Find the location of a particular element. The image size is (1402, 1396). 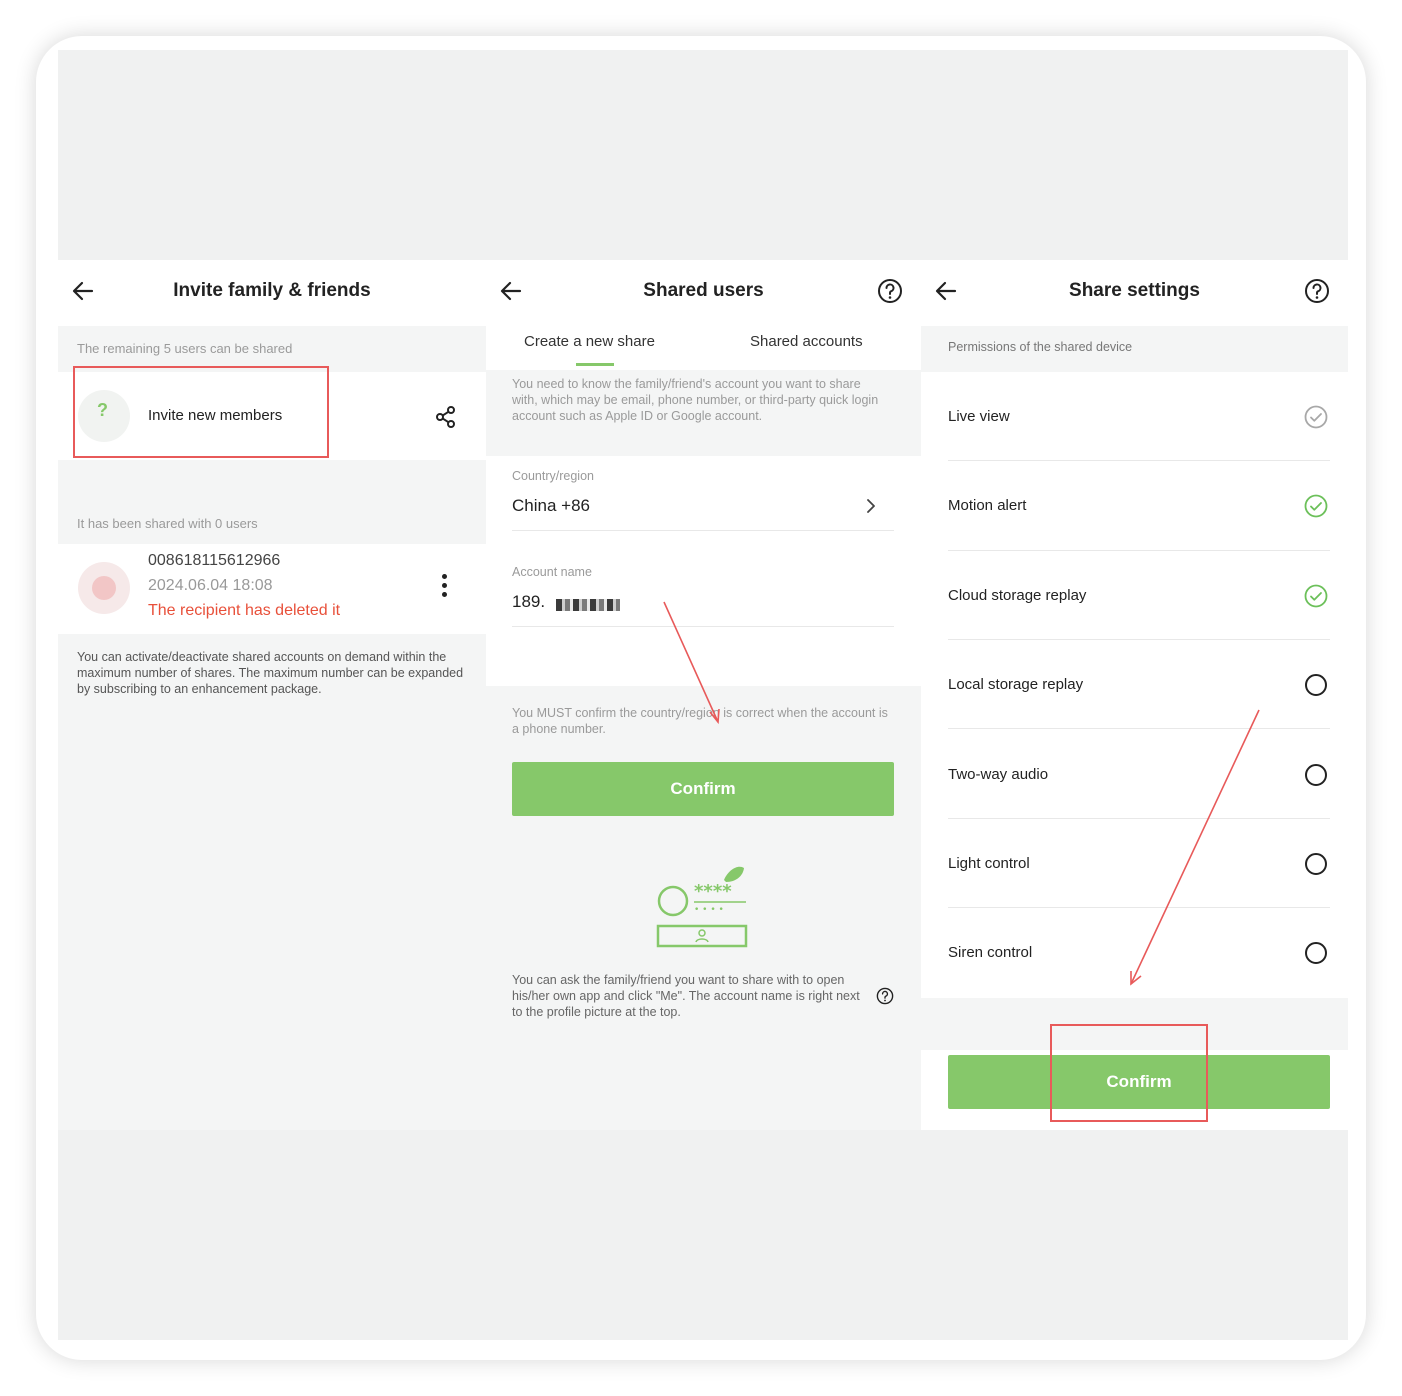

page-title: Invite family & friends is located at coordinates (272, 290).